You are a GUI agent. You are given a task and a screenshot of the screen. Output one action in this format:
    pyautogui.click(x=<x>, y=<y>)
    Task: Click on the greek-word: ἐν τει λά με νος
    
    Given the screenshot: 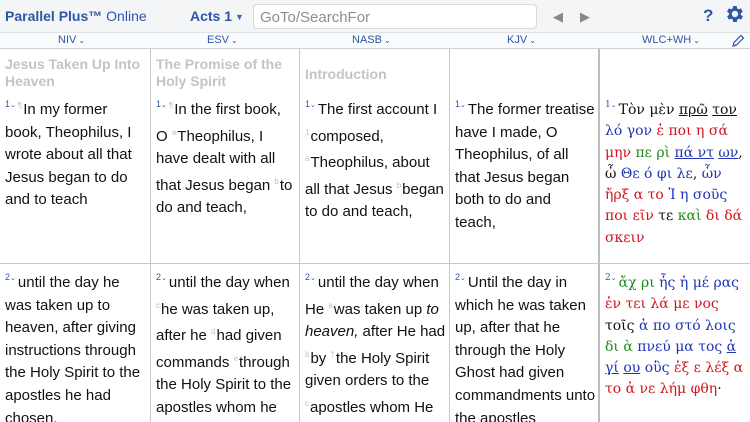 What is the action you would take?
    pyautogui.click(x=662, y=304)
    